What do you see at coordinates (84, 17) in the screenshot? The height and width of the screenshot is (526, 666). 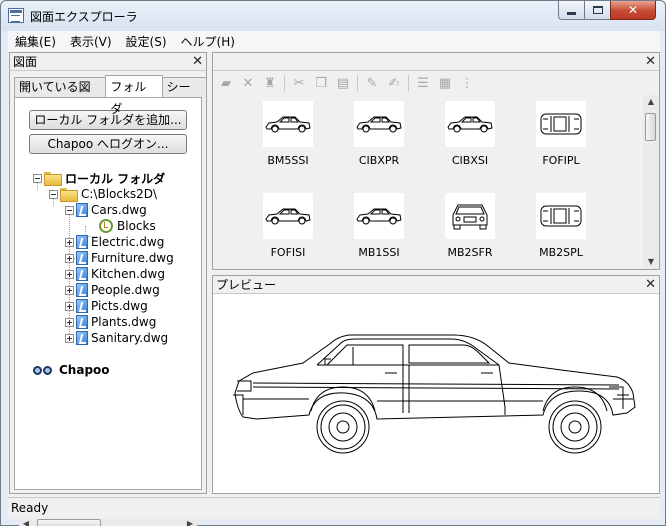 I see `window-title: 図面エクスプローラ` at bounding box center [84, 17].